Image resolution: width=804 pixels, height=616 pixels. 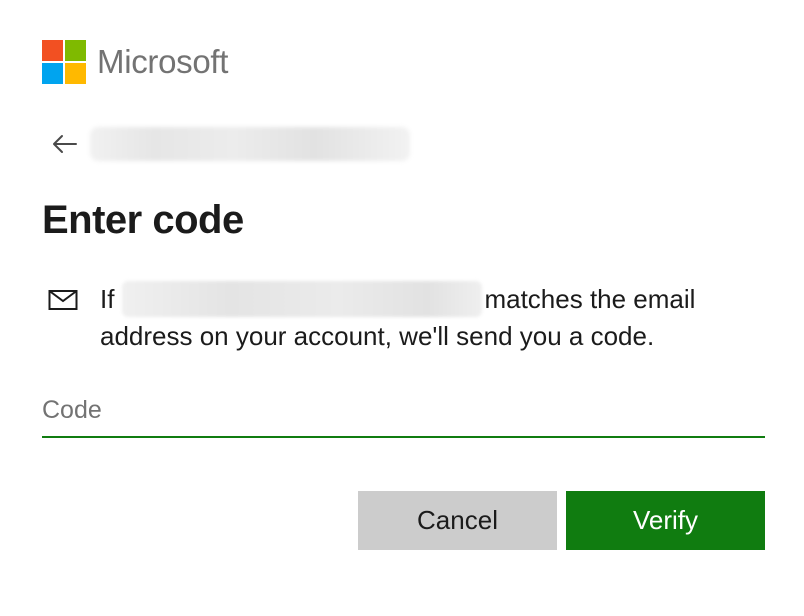 What do you see at coordinates (64, 62) in the screenshot?
I see `microsoft-logo-icon` at bounding box center [64, 62].